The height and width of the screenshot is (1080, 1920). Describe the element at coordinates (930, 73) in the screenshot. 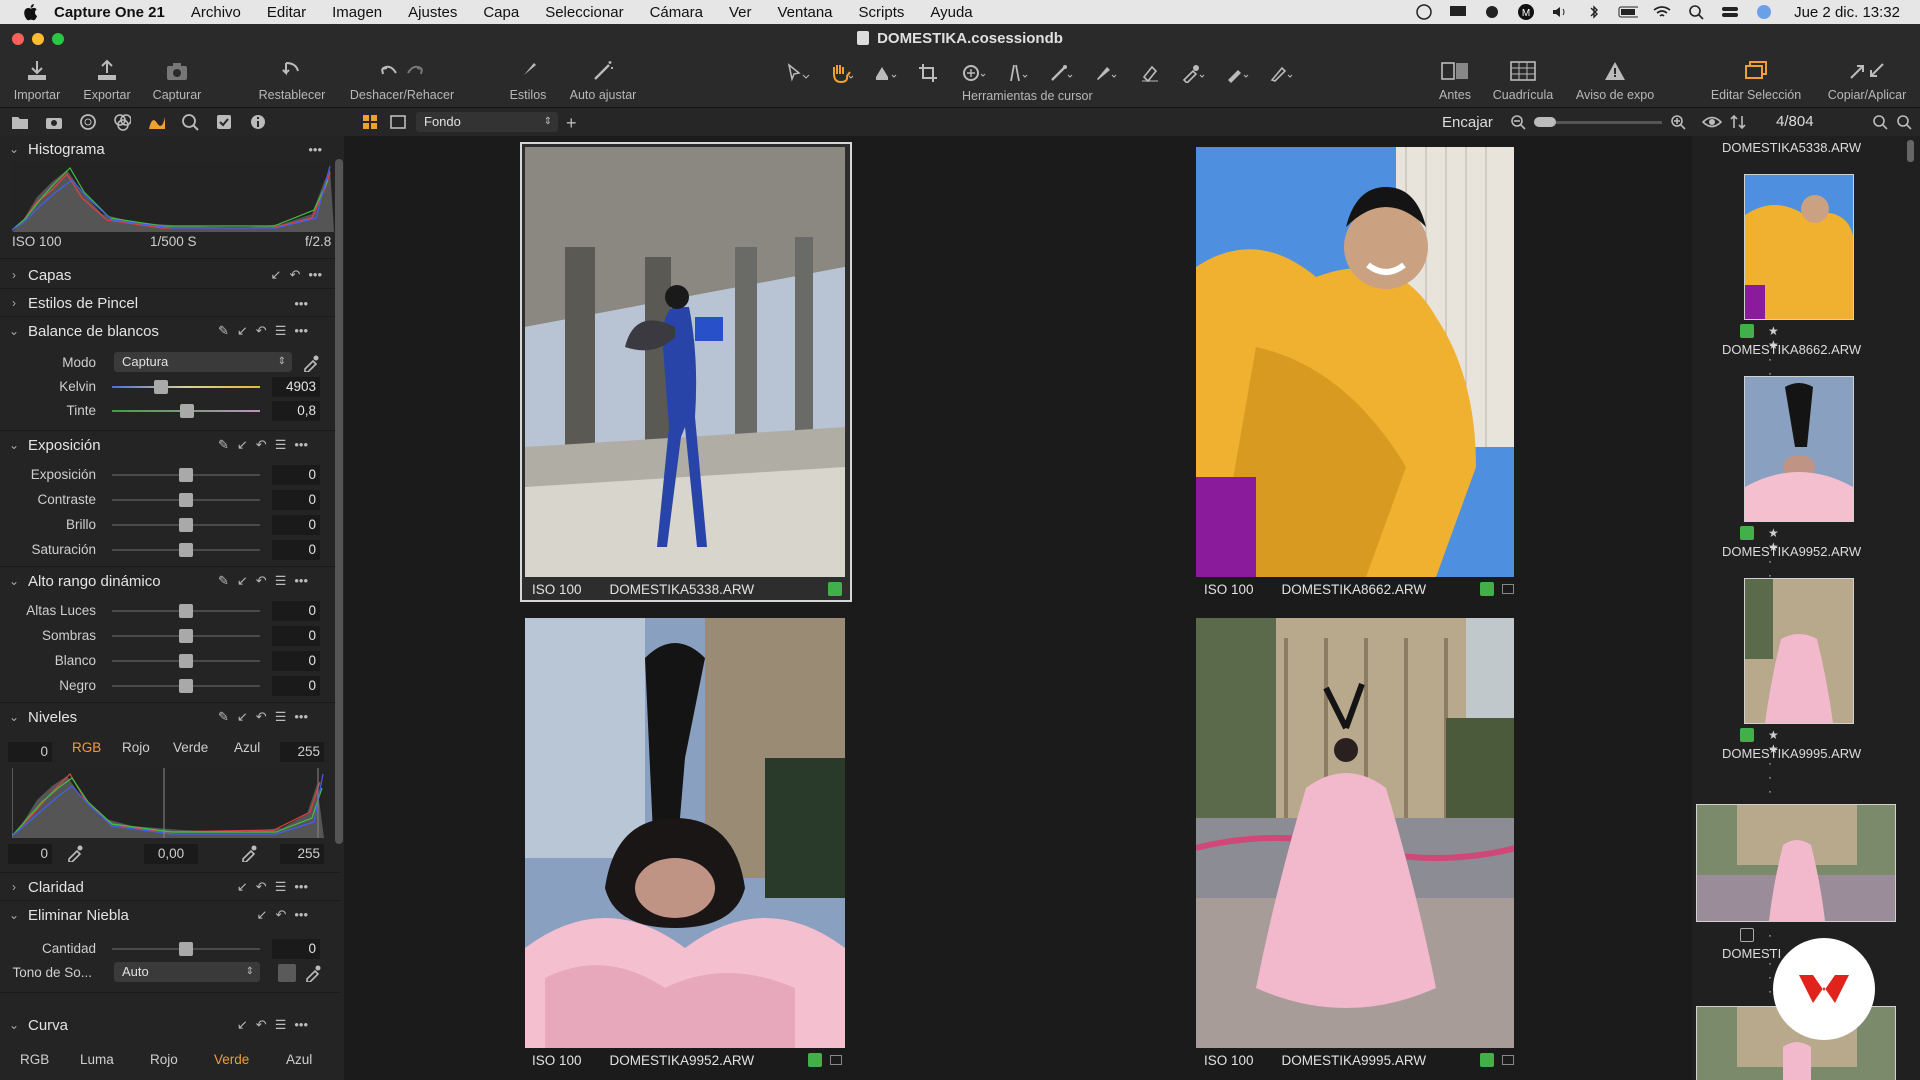

I see `crop-tool-icon` at that location.